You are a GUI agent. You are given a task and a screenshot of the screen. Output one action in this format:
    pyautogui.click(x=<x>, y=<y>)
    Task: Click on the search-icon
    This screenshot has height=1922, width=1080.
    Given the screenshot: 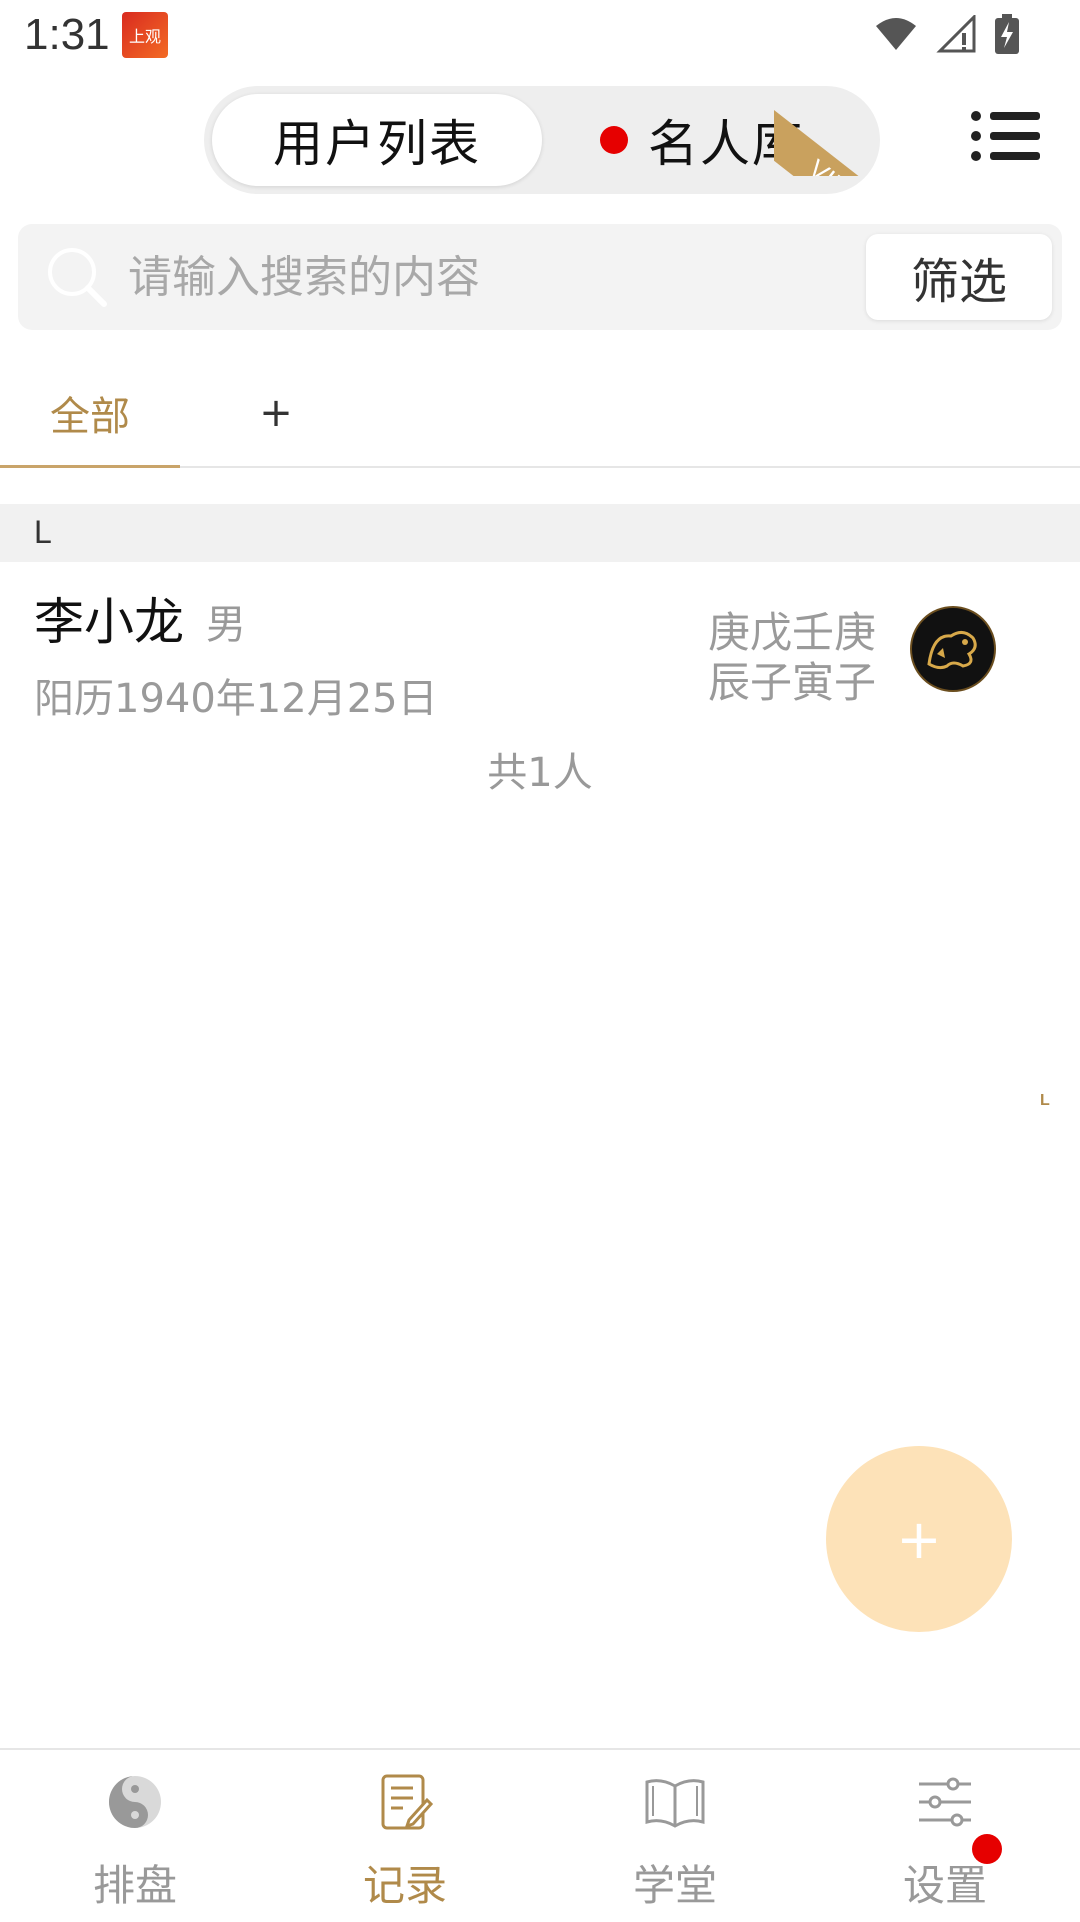 What is the action you would take?
    pyautogui.click(x=77, y=277)
    